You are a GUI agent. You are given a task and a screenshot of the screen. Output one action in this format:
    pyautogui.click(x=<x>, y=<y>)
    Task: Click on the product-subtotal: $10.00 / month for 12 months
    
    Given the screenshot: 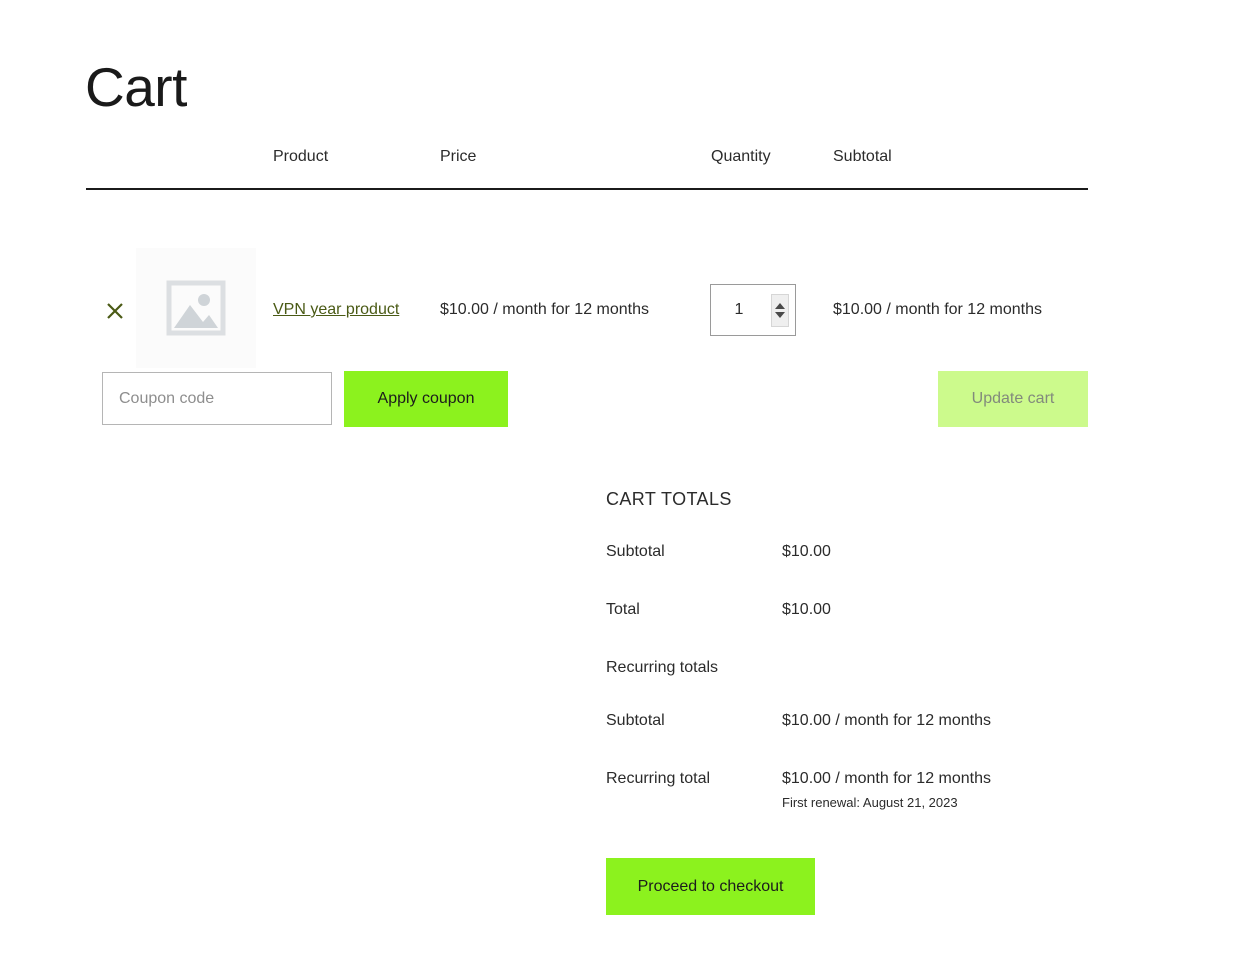 What is the action you would take?
    pyautogui.click(x=938, y=309)
    